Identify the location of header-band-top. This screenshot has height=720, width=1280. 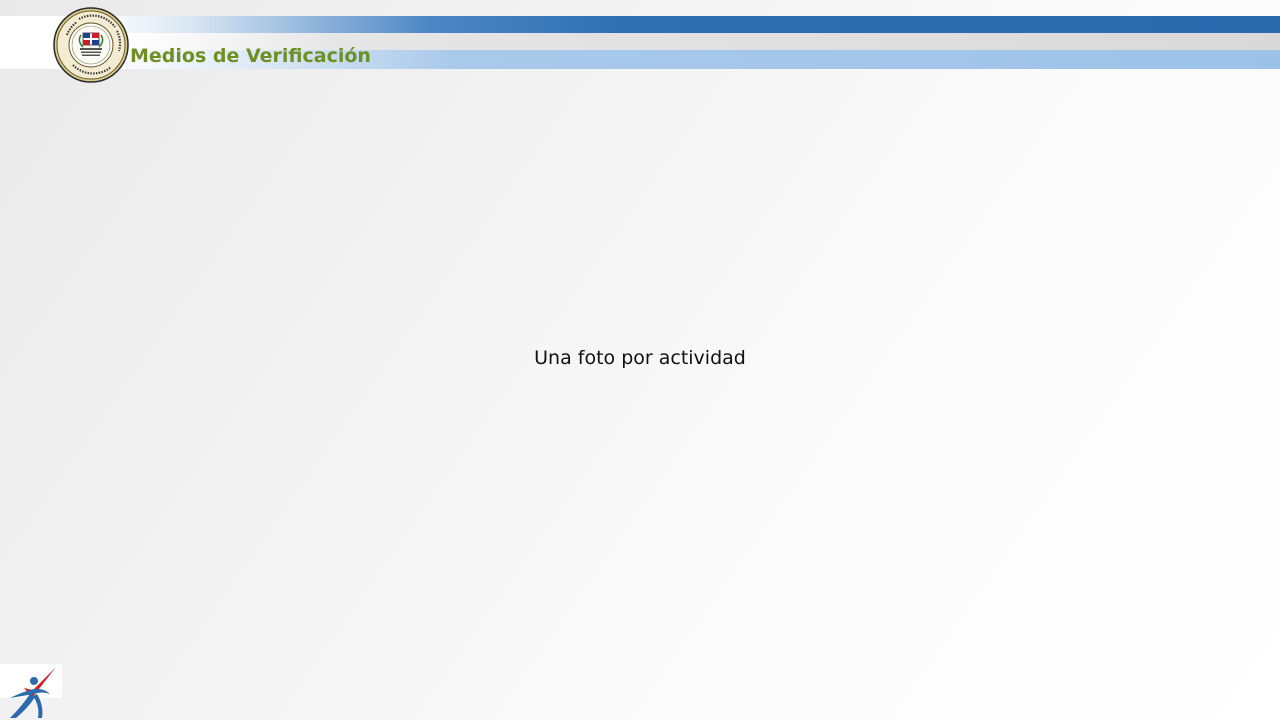
(690, 24).